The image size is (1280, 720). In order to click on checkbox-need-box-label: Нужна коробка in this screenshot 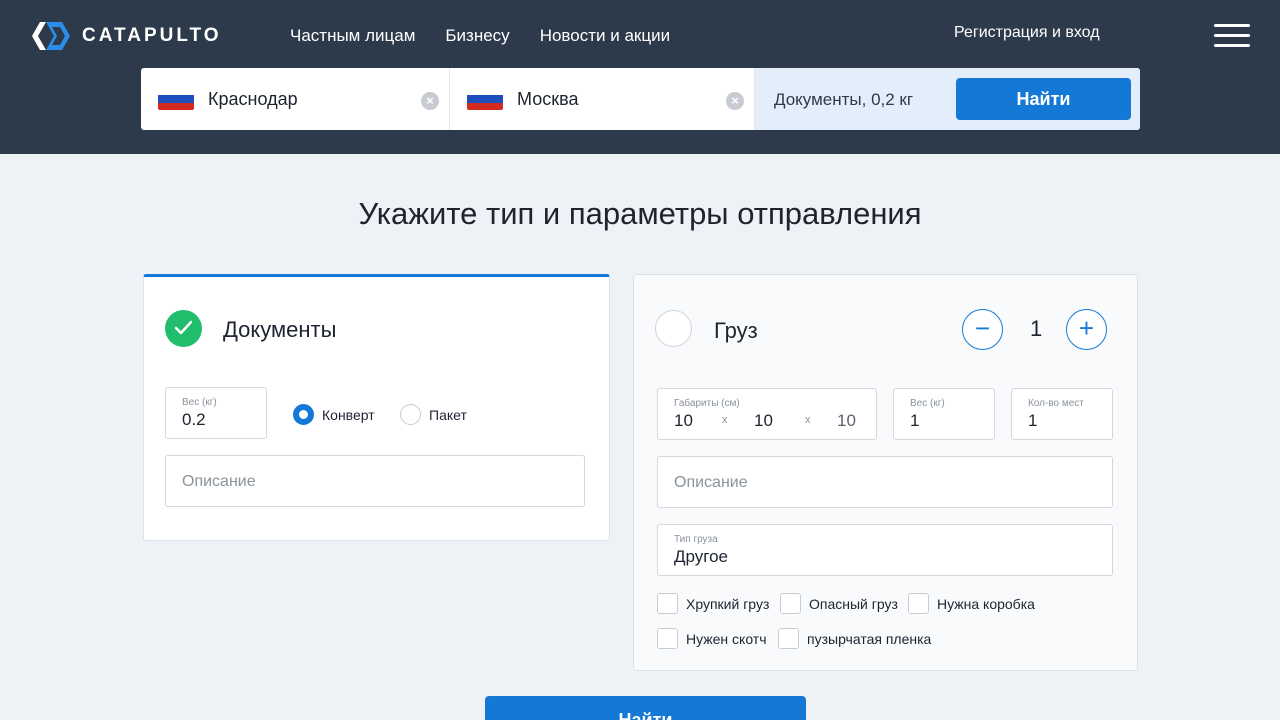, I will do `click(986, 603)`.